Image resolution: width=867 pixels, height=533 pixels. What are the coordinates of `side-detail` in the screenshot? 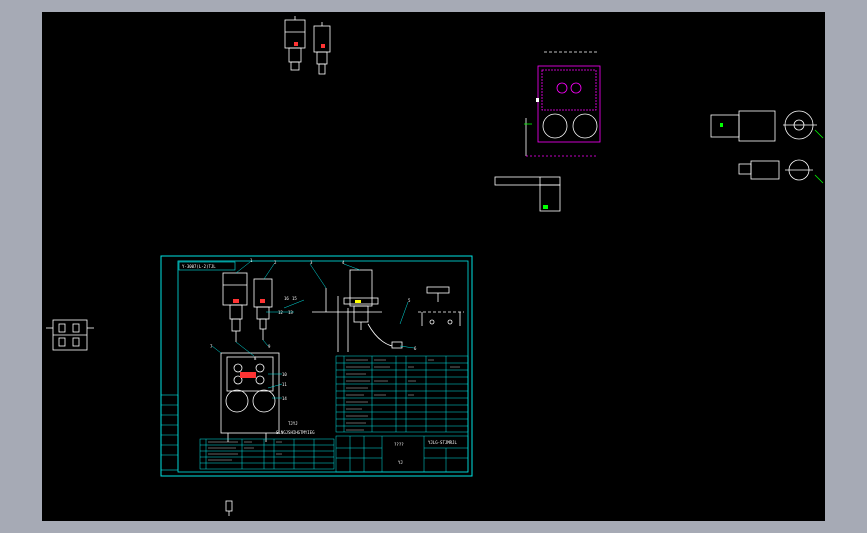 It's located at (441, 306).